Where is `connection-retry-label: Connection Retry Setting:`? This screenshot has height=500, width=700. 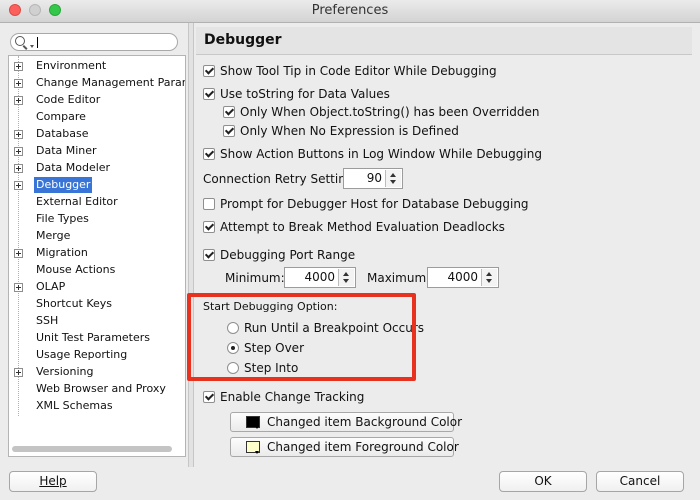
connection-retry-label: Connection Retry Setting: is located at coordinates (280, 179).